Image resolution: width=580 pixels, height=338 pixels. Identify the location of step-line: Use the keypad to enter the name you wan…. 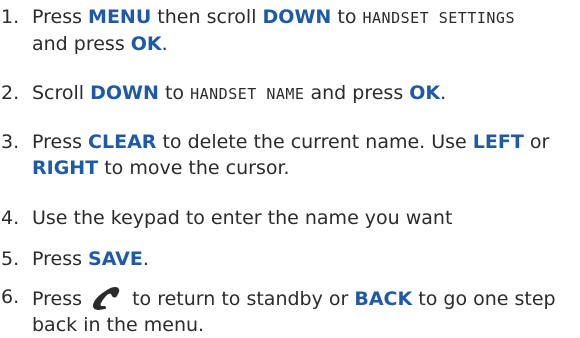
(306, 218).